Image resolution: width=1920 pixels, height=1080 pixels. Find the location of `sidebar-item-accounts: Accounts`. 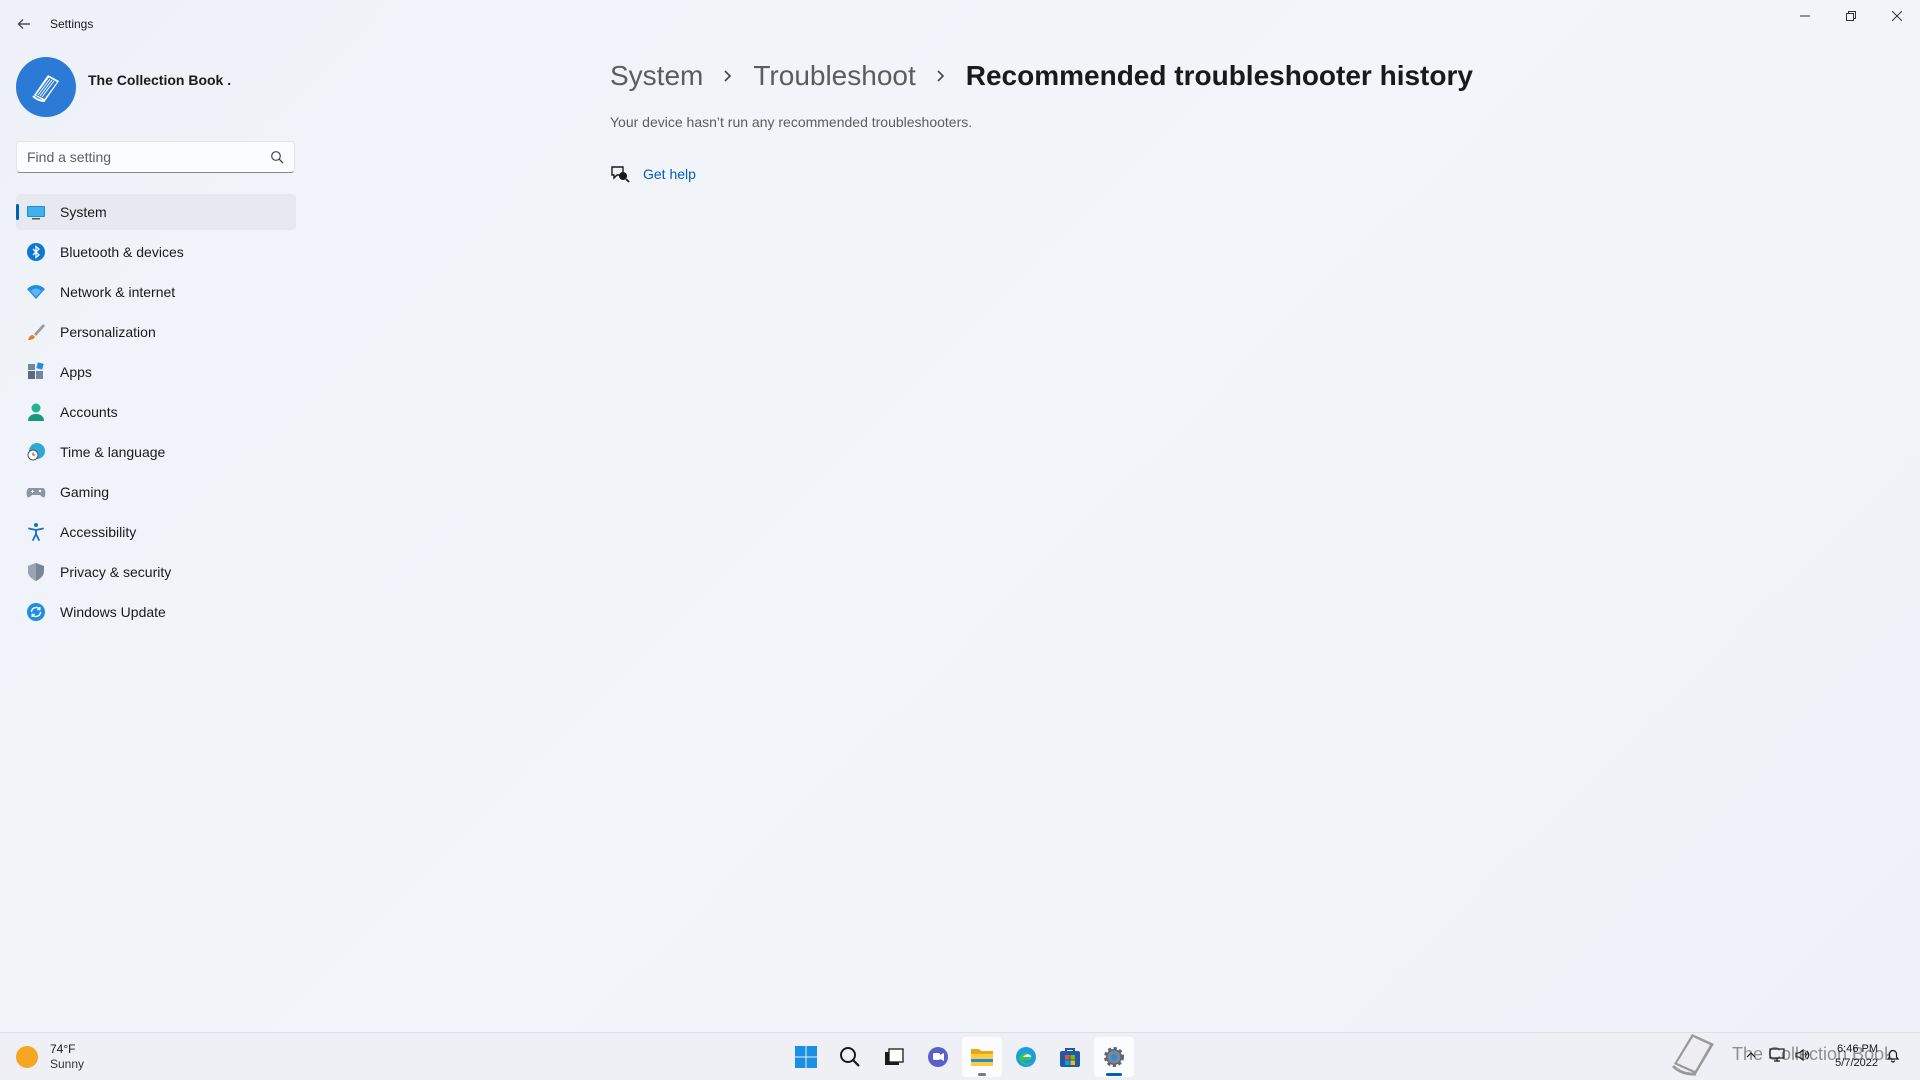

sidebar-item-accounts: Accounts is located at coordinates (156, 412).